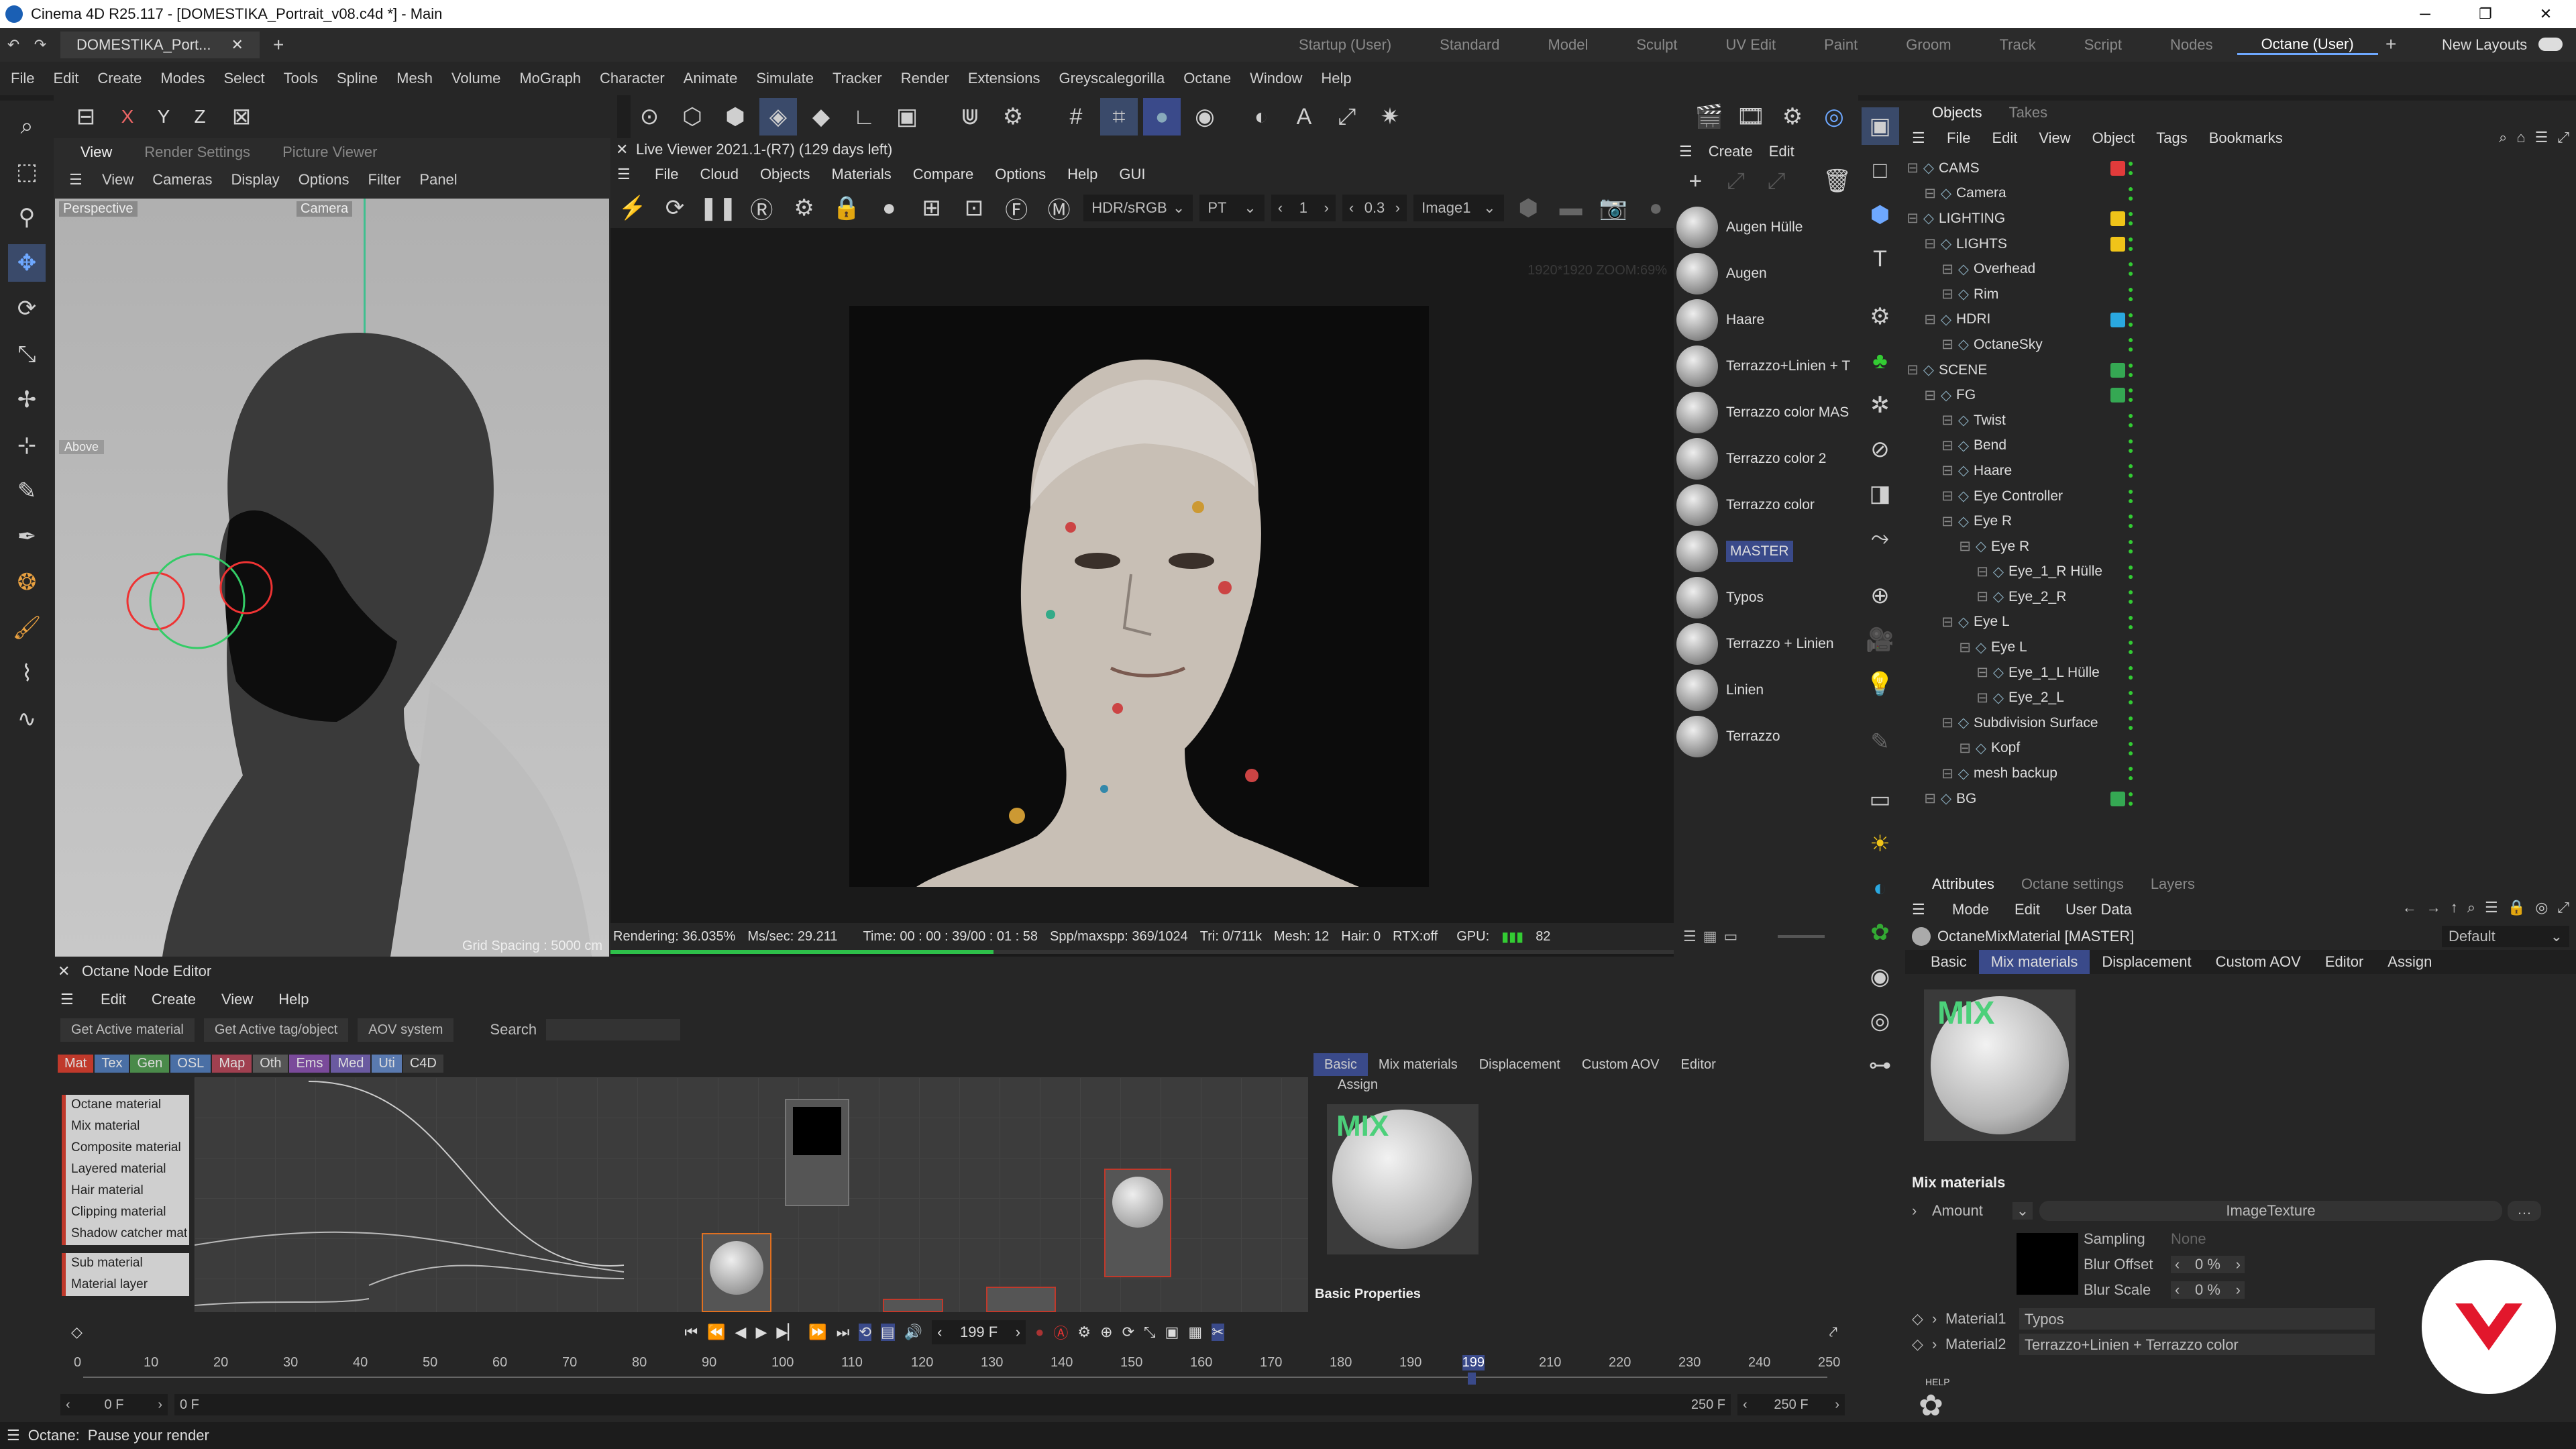 The image size is (2576, 1449). Describe the element at coordinates (751, 1194) in the screenshot. I see `node-graph` at that location.